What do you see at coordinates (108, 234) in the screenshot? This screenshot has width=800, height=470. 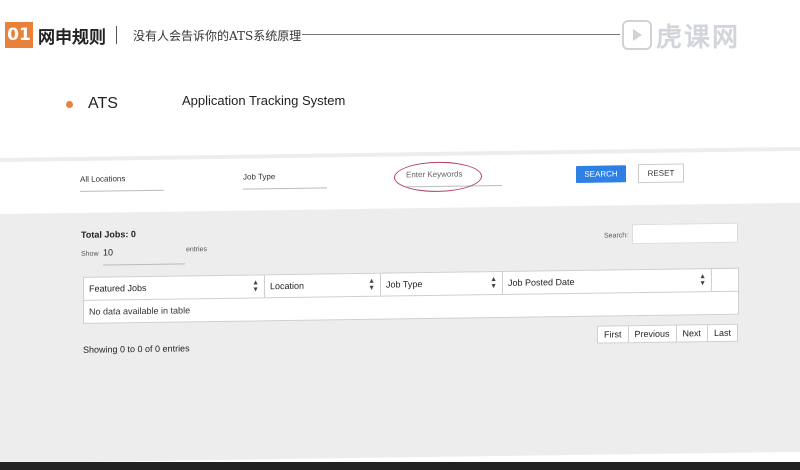 I see `total-jobs: Total Jobs: 0` at bounding box center [108, 234].